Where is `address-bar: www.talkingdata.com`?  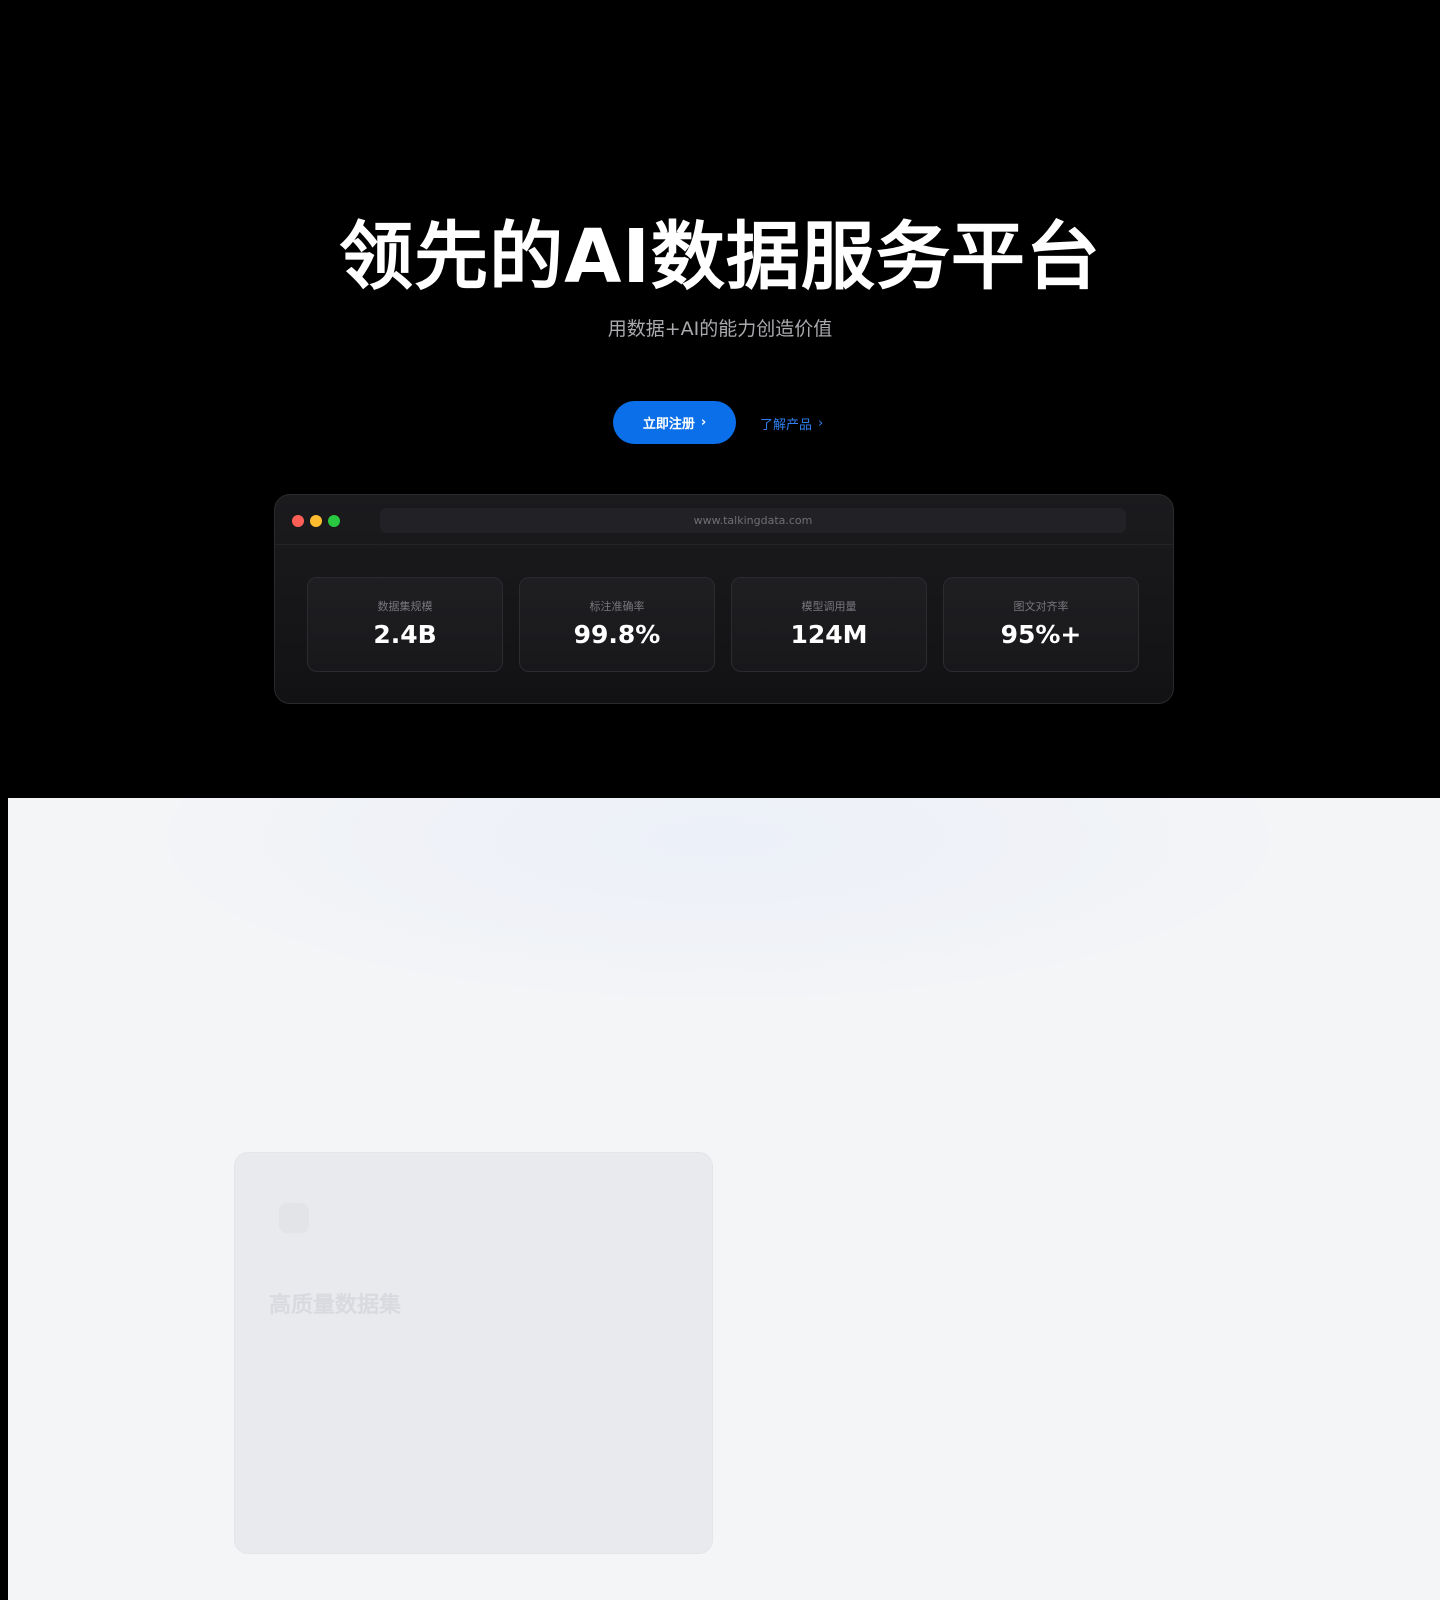
address-bar: www.talkingdata.com is located at coordinates (753, 520).